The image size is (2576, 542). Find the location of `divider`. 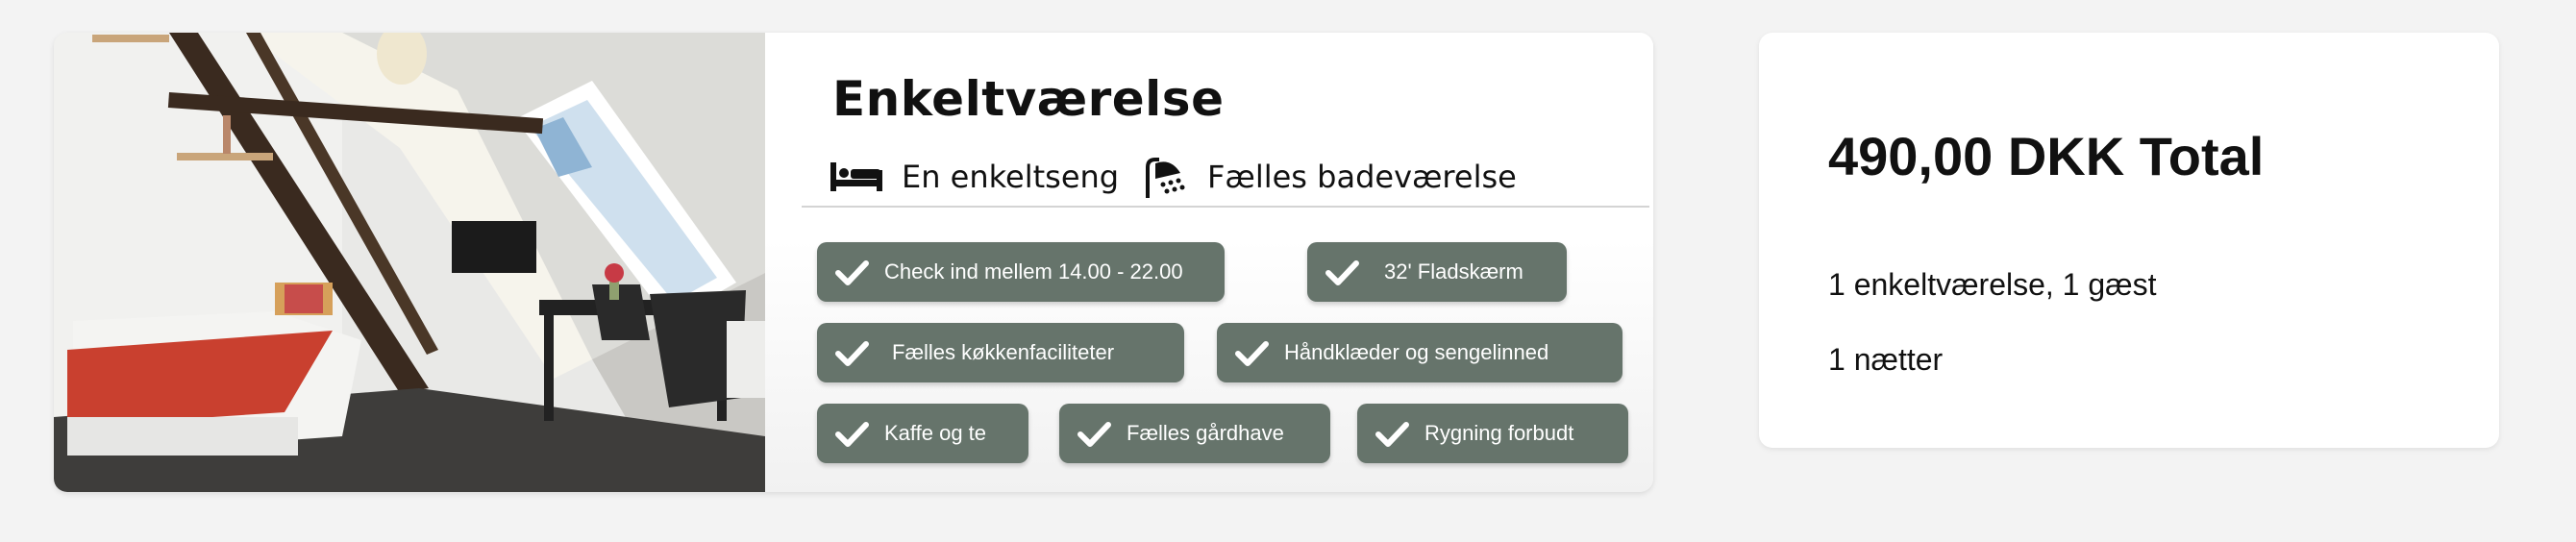

divider is located at coordinates (1225, 207).